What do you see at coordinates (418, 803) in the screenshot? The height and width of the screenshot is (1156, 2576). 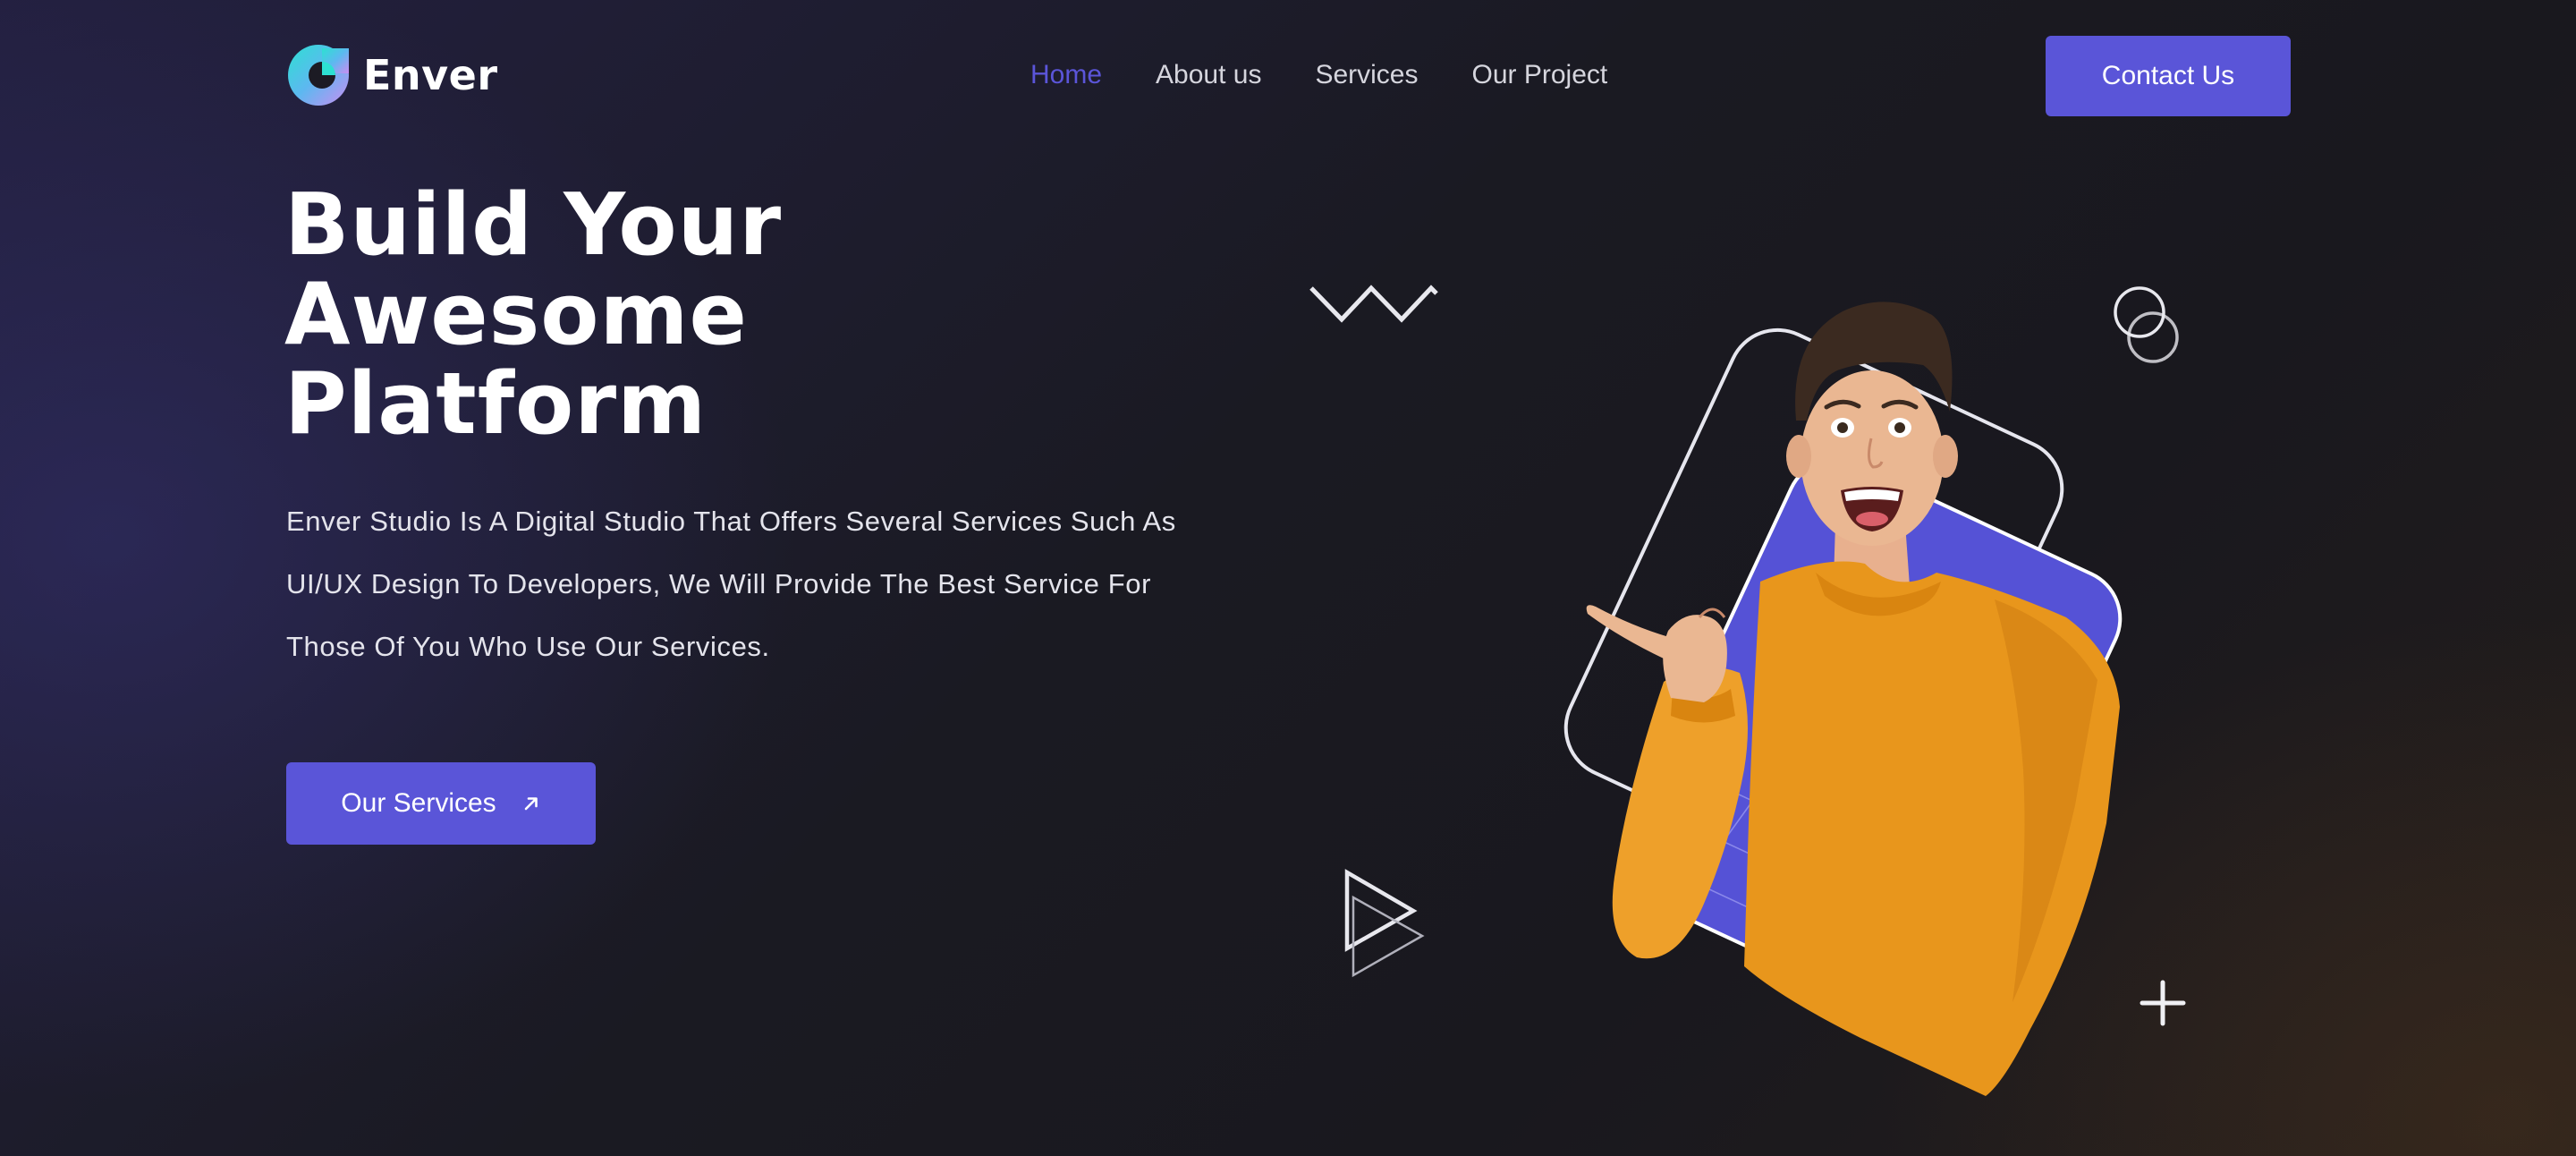 I see `our-services-label: Our Services` at bounding box center [418, 803].